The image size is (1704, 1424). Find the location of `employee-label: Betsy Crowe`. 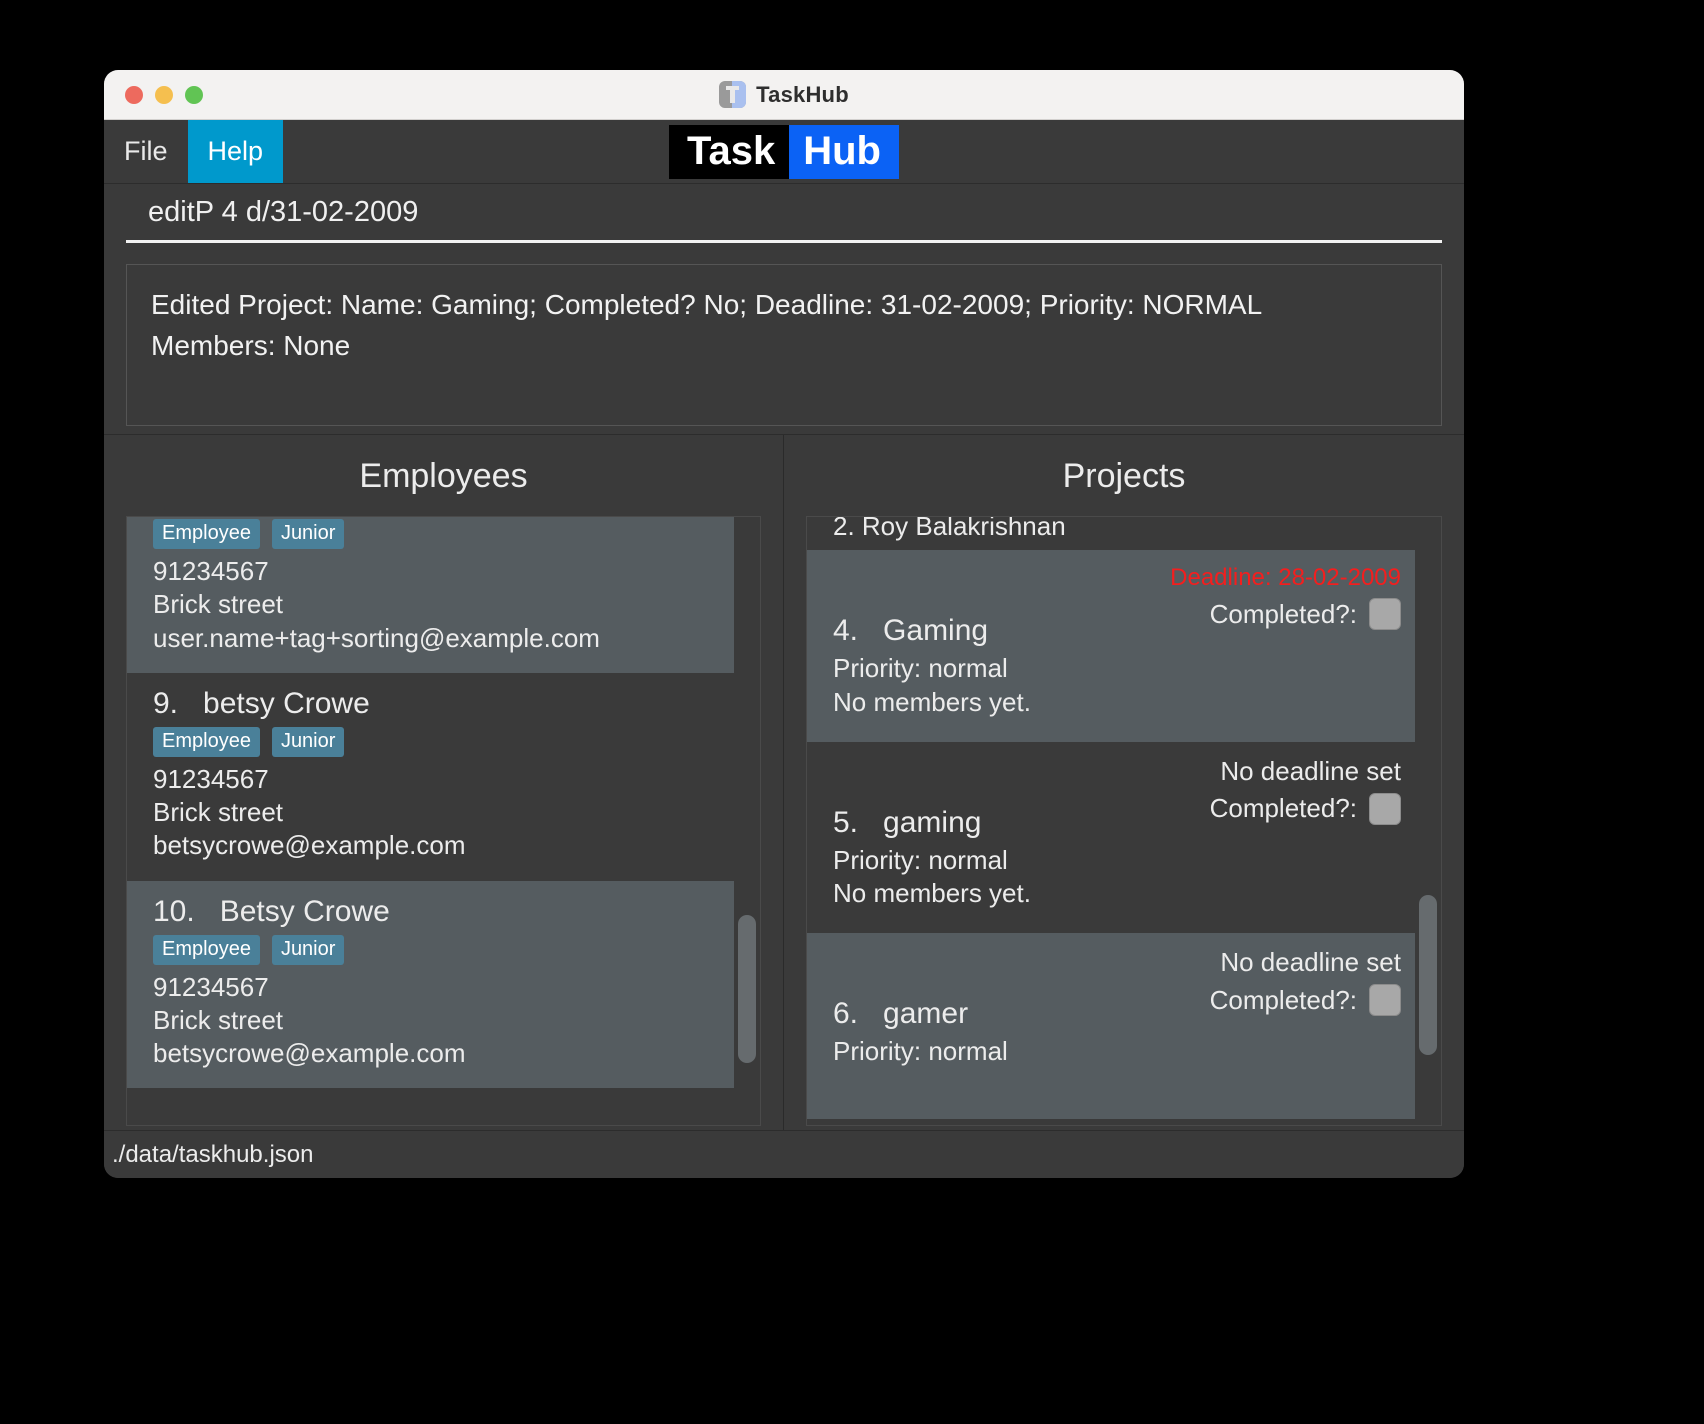

employee-label: Betsy Crowe is located at coordinates (304, 911).